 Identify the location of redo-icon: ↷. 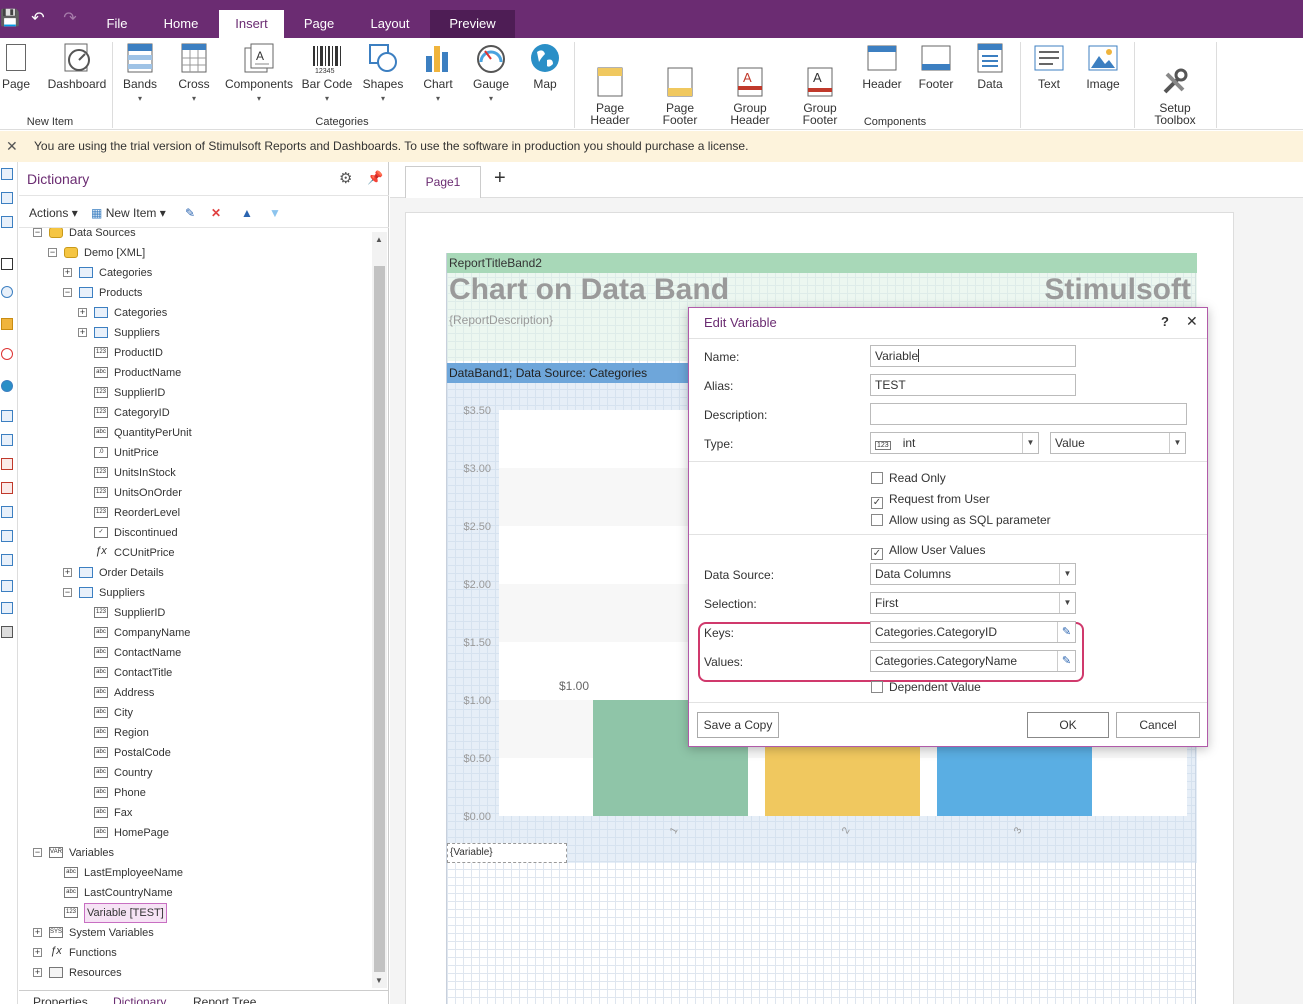
(70, 19).